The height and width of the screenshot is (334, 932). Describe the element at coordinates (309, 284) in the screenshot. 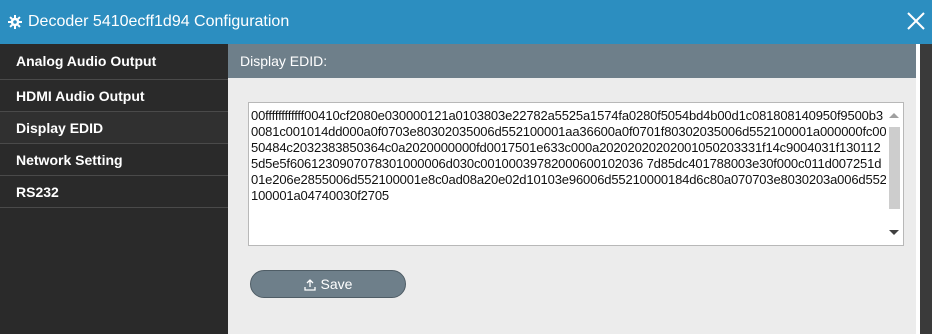

I see `upload-icon` at that location.